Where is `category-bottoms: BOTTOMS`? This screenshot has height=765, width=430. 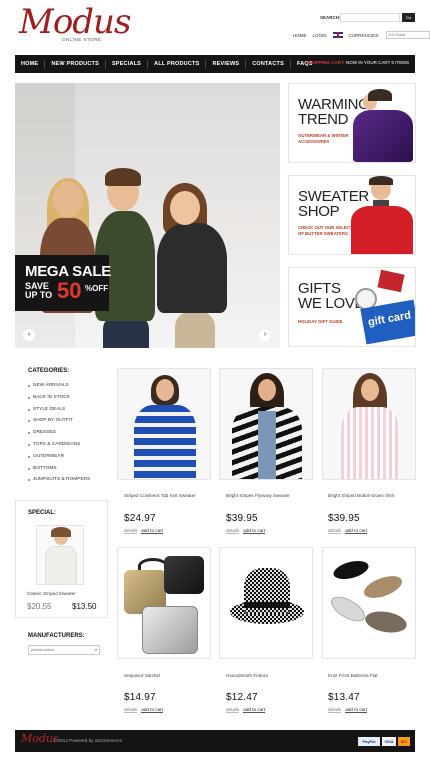
category-bottoms: BOTTOMS is located at coordinates (59, 469).